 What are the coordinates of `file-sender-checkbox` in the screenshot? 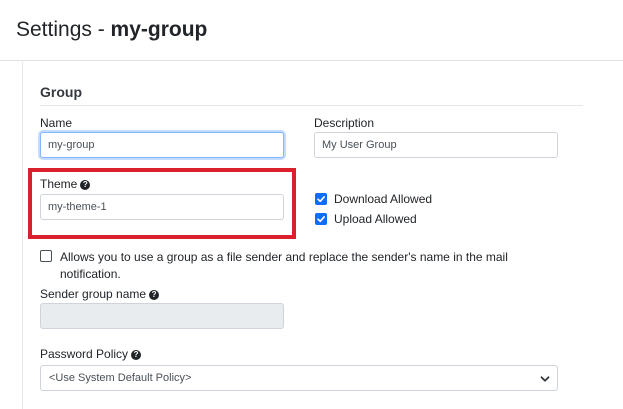 It's located at (46, 256).